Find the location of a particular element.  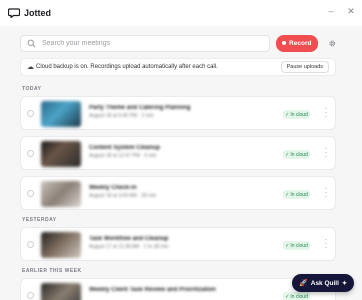

search-icon is located at coordinates (31, 43).